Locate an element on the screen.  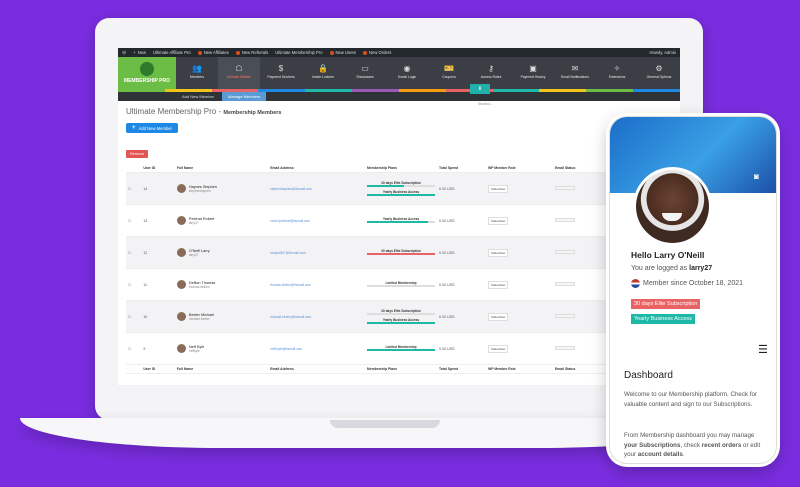
add-new-member-button: + Add New Member is located at coordinates (152, 128).